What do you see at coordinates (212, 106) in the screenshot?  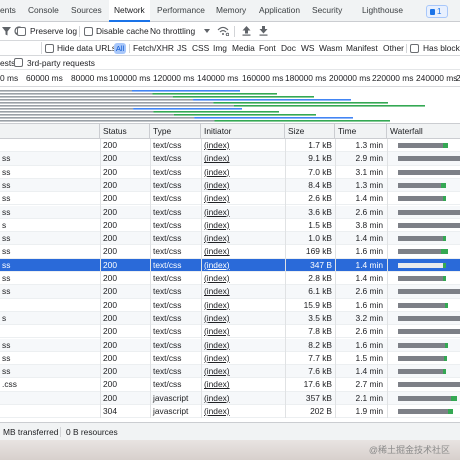 I see `overview-graph` at bounding box center [212, 106].